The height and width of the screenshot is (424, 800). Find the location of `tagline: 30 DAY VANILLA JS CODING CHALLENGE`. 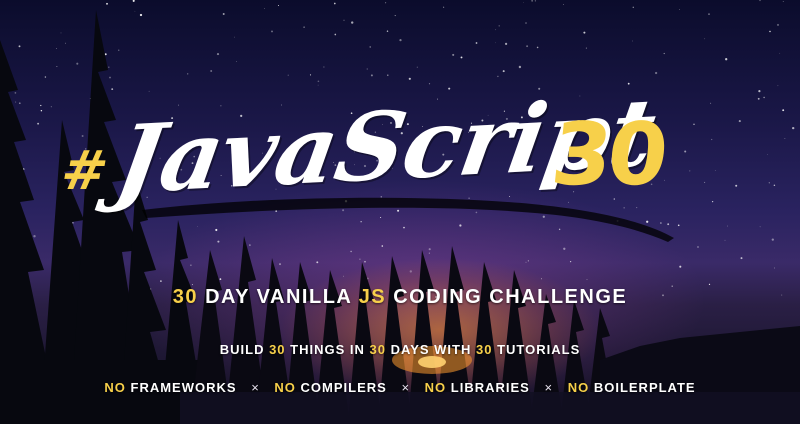

tagline: 30 DAY VANILLA JS CODING CHALLENGE is located at coordinates (400, 297).